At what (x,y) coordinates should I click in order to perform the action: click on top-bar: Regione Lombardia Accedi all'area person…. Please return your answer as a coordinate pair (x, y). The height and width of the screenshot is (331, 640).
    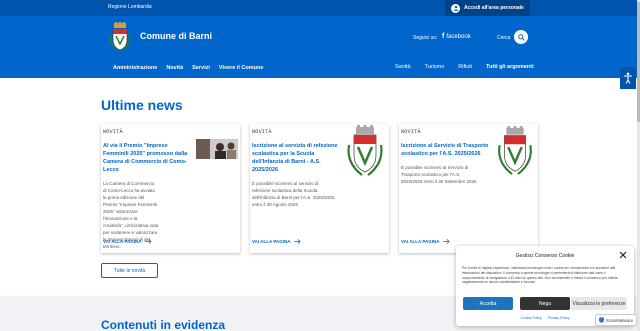
    Looking at the image, I should click on (320, 8).